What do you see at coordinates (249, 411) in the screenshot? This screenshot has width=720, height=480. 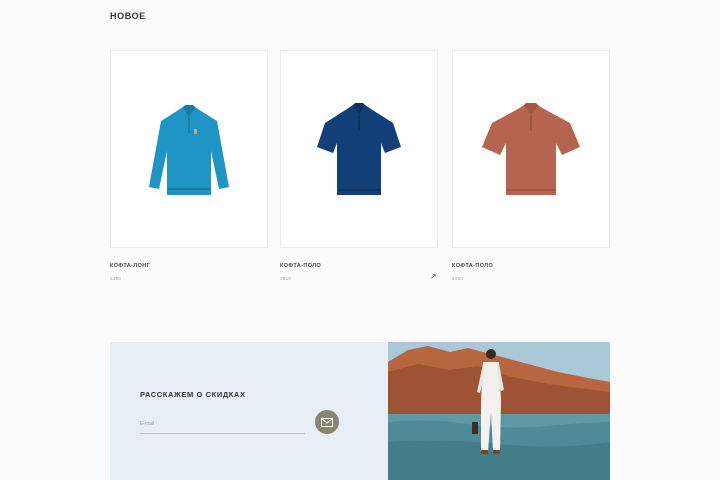 I see `newsletter-form: РАССКАЖЕМ О СКИДКАХ` at bounding box center [249, 411].